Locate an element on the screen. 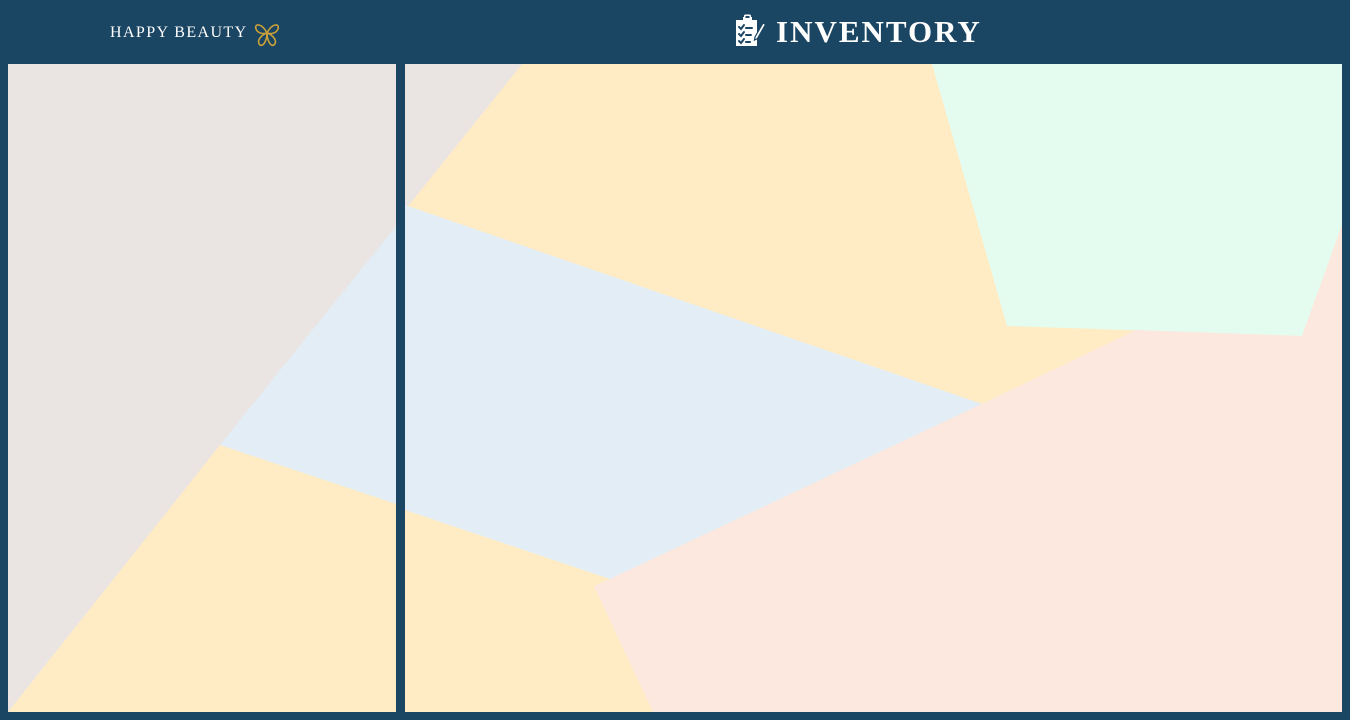 Image resolution: width=1350 pixels, height=720 pixels. page-title: INVENTORY is located at coordinates (857, 31).